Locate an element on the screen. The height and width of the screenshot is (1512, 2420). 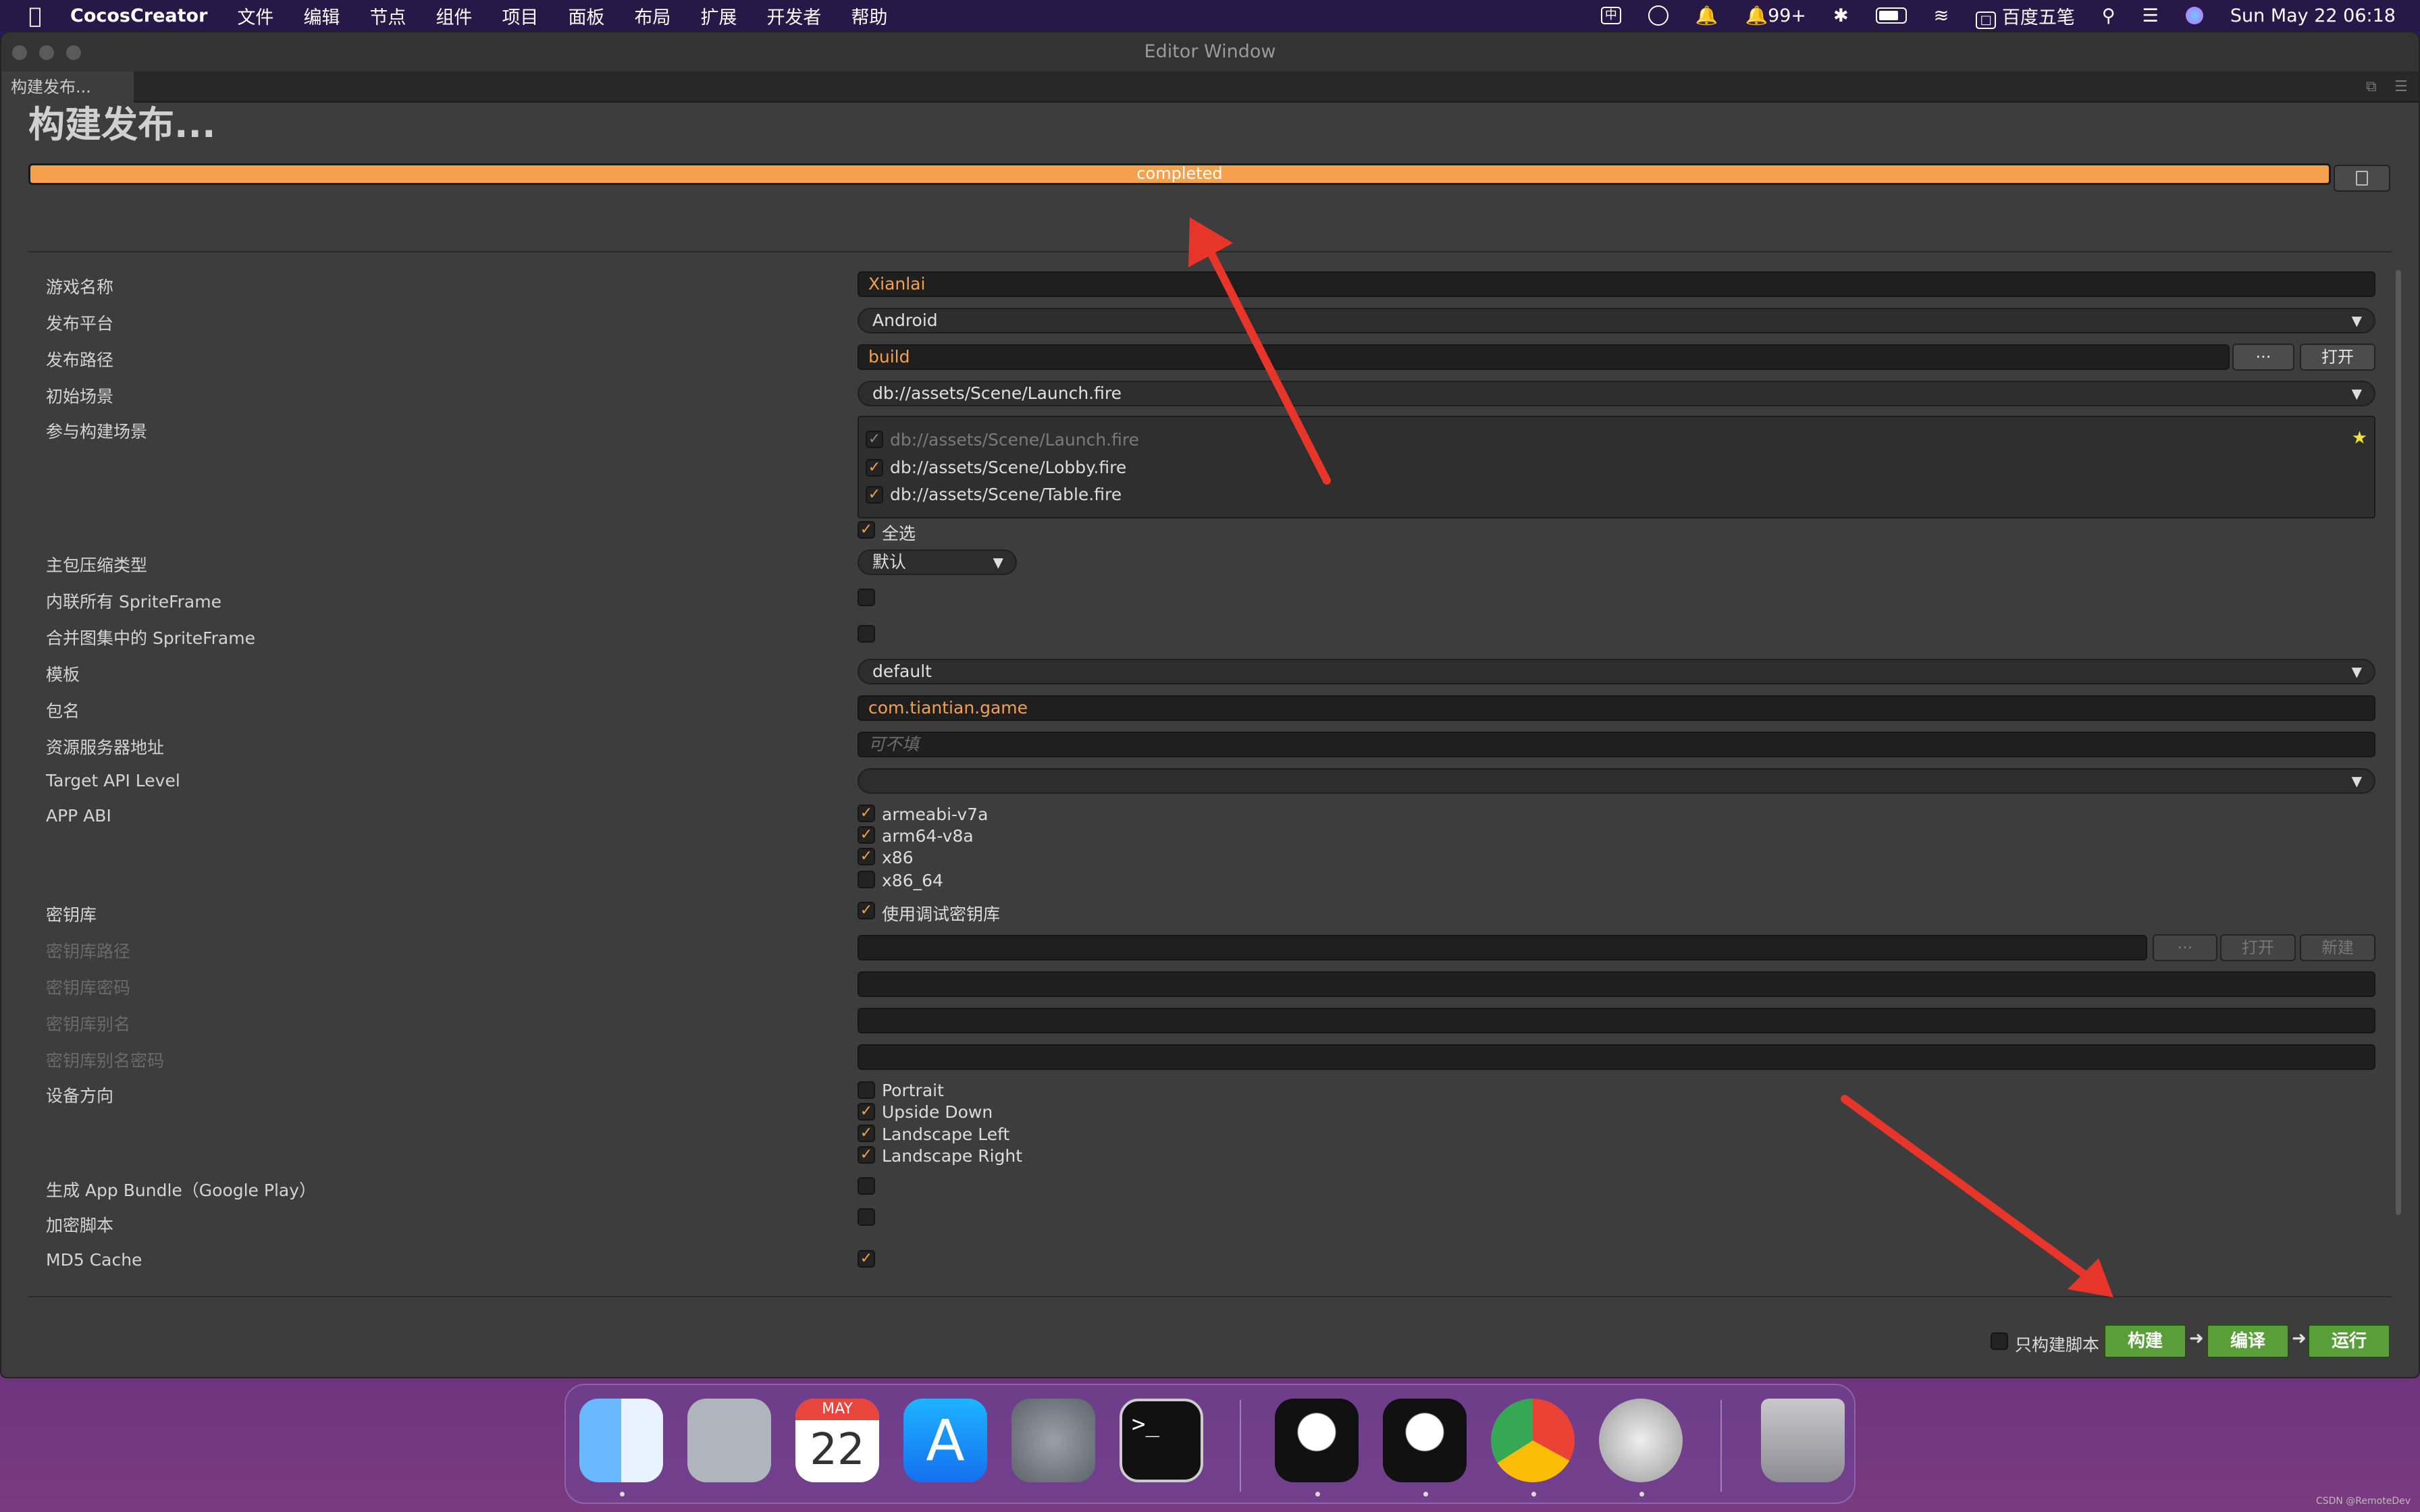
keystore-alias-input is located at coordinates (1616, 1020).